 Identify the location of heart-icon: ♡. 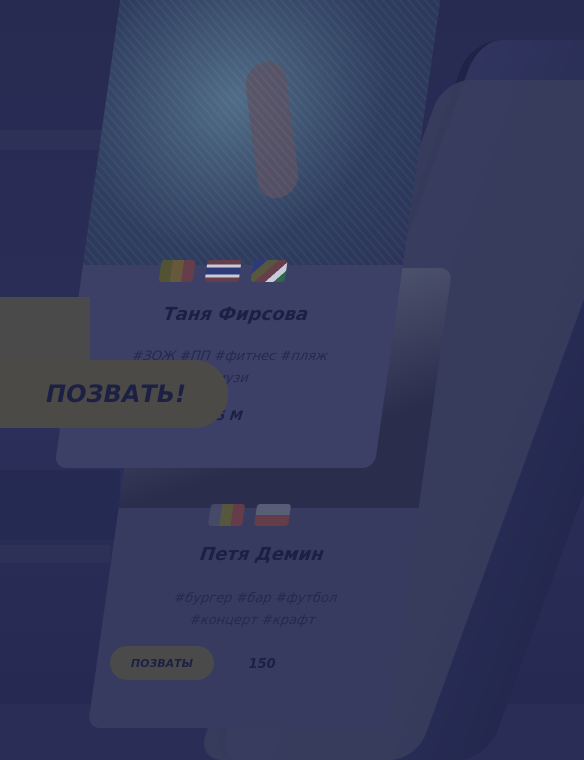
(232, 664).